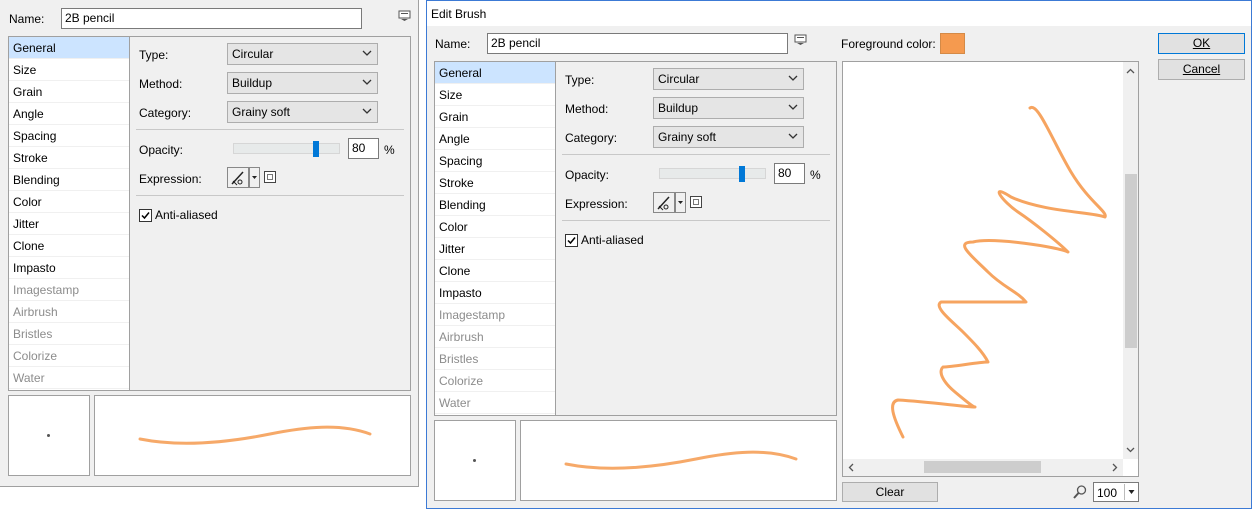  What do you see at coordinates (154, 55) in the screenshot?
I see `type-label: Type:` at bounding box center [154, 55].